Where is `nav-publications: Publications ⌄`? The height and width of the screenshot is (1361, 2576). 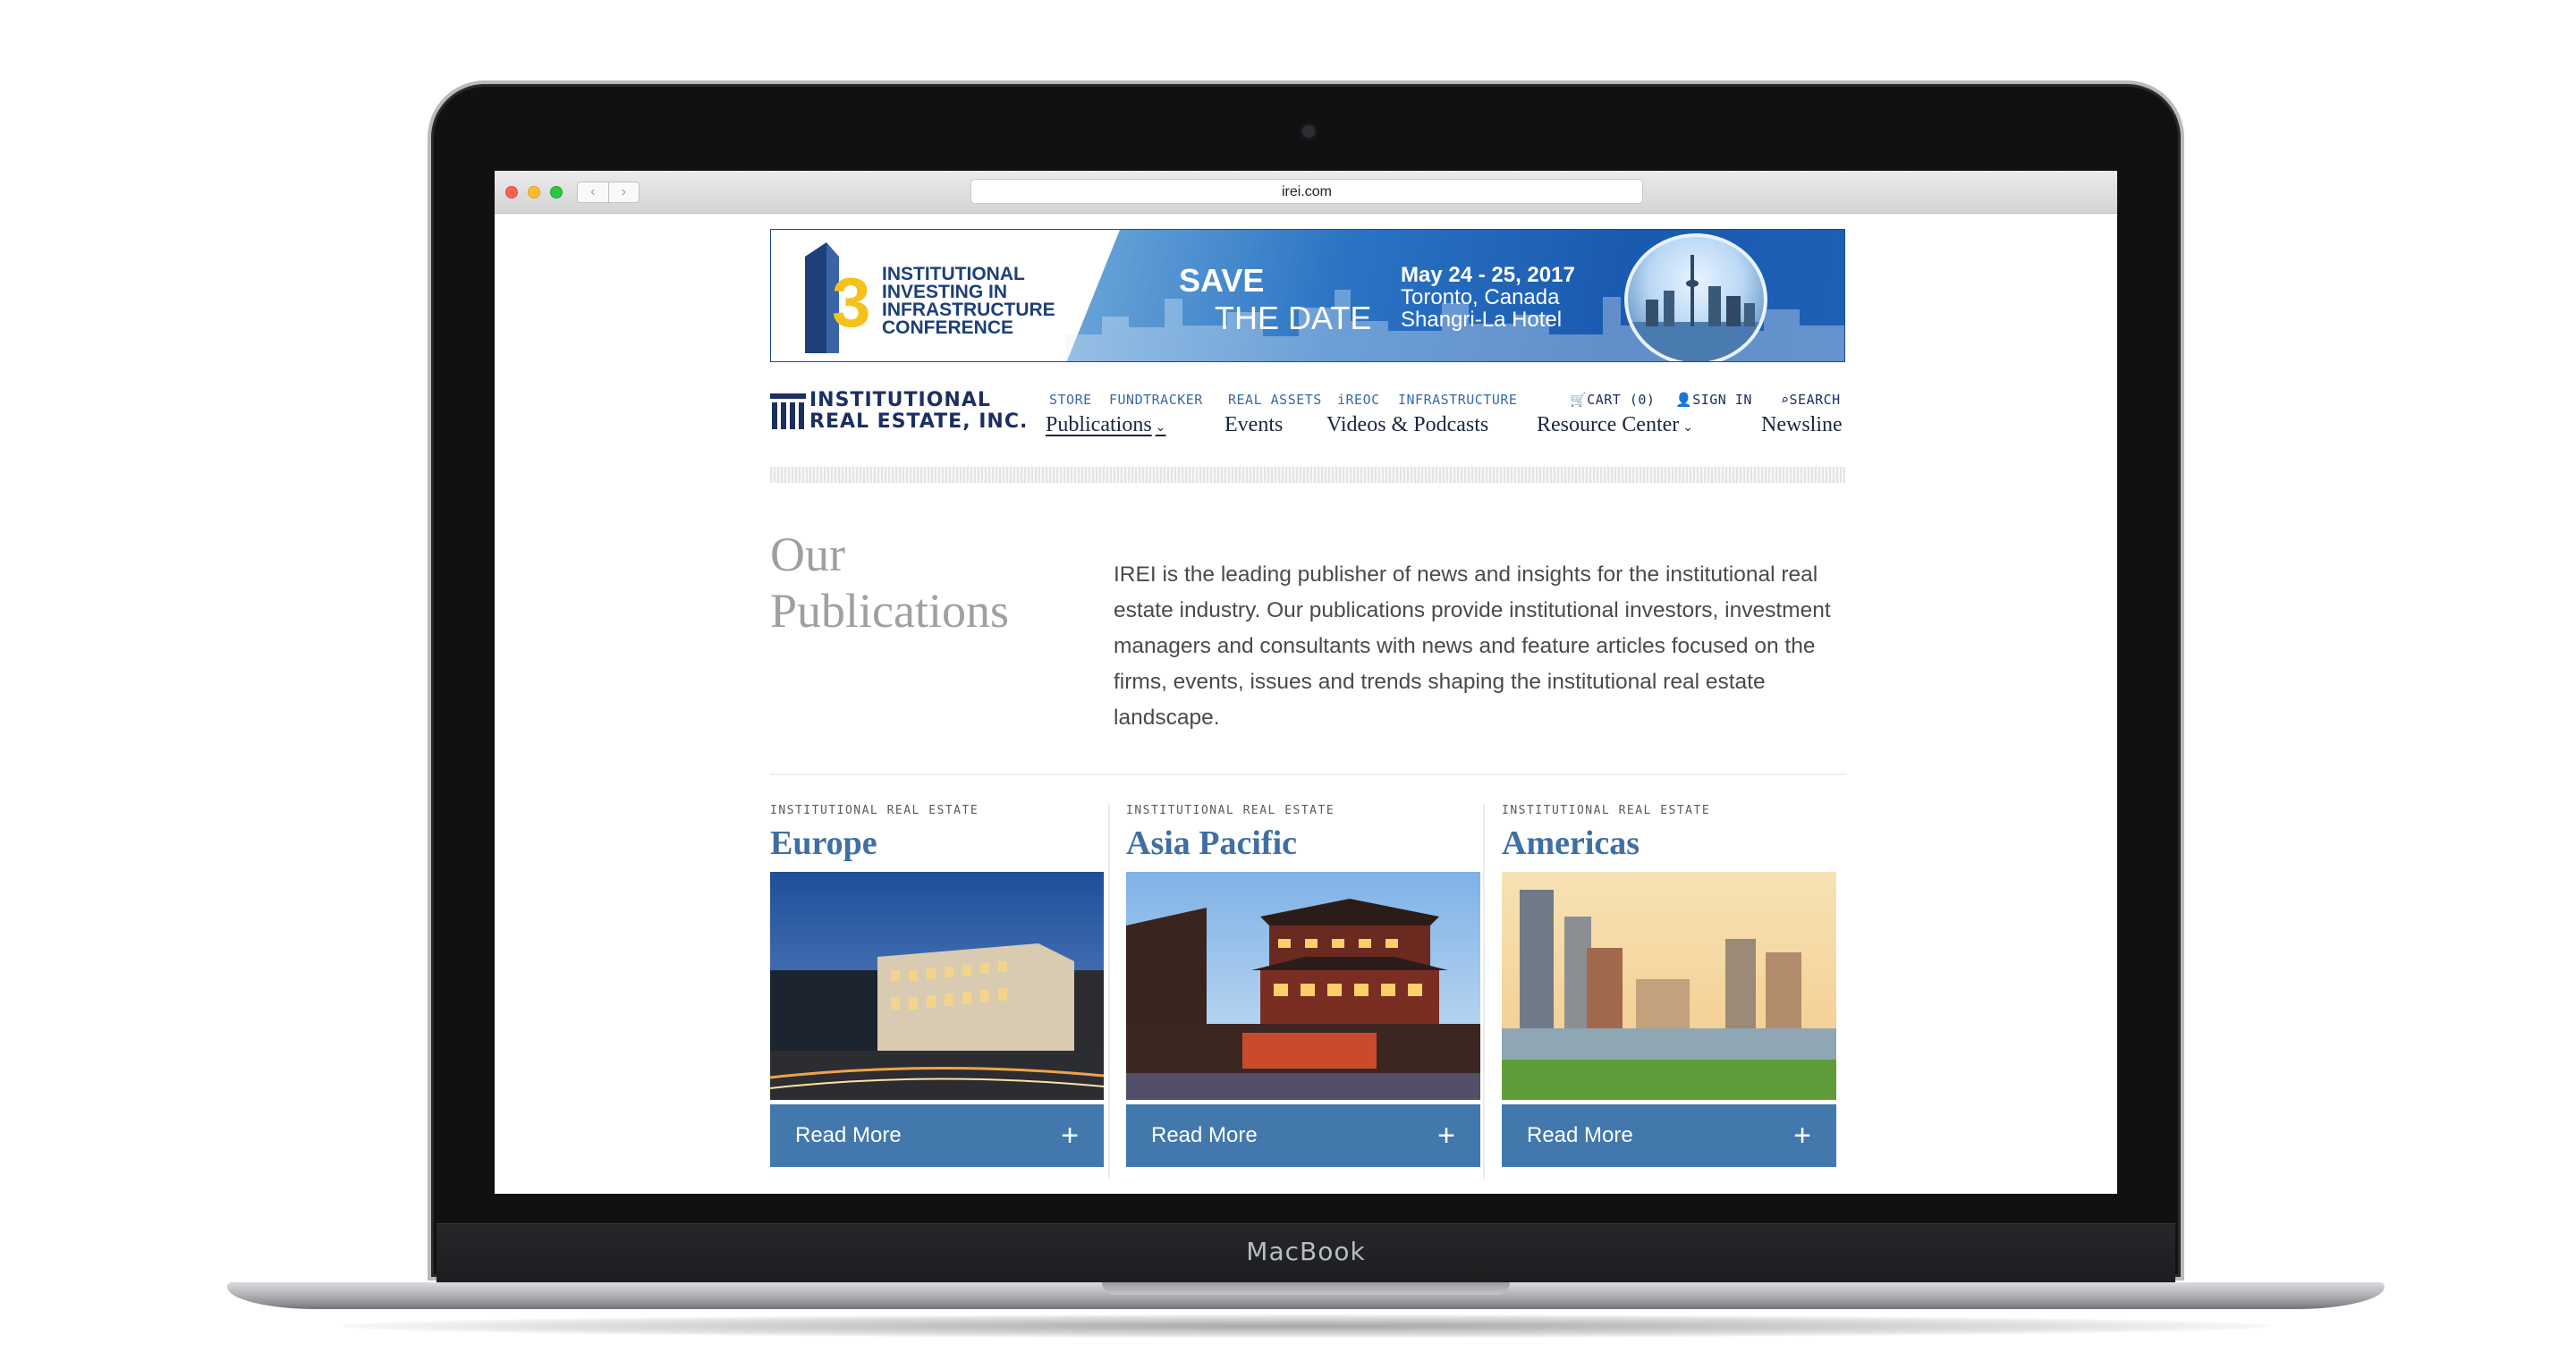
nav-publications: Publications ⌄ is located at coordinates (1105, 425).